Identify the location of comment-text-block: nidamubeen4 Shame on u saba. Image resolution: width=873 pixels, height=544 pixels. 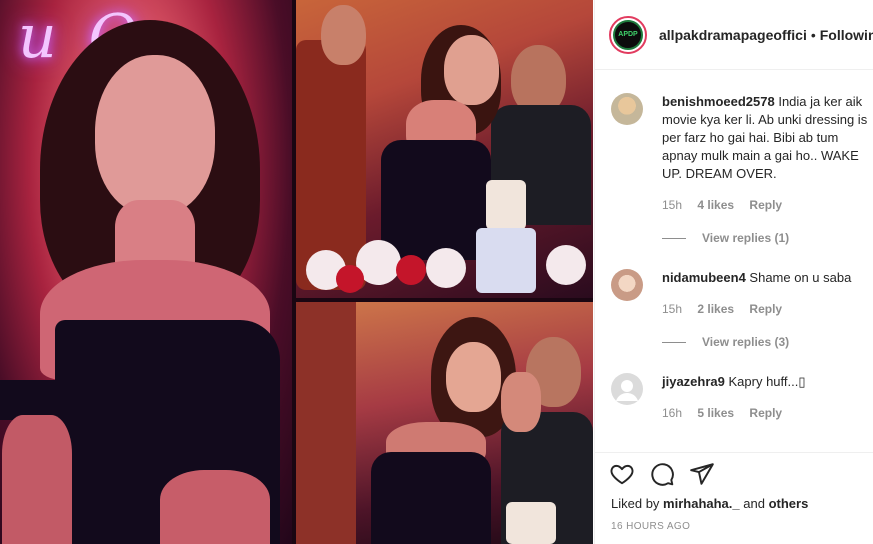
(766, 278).